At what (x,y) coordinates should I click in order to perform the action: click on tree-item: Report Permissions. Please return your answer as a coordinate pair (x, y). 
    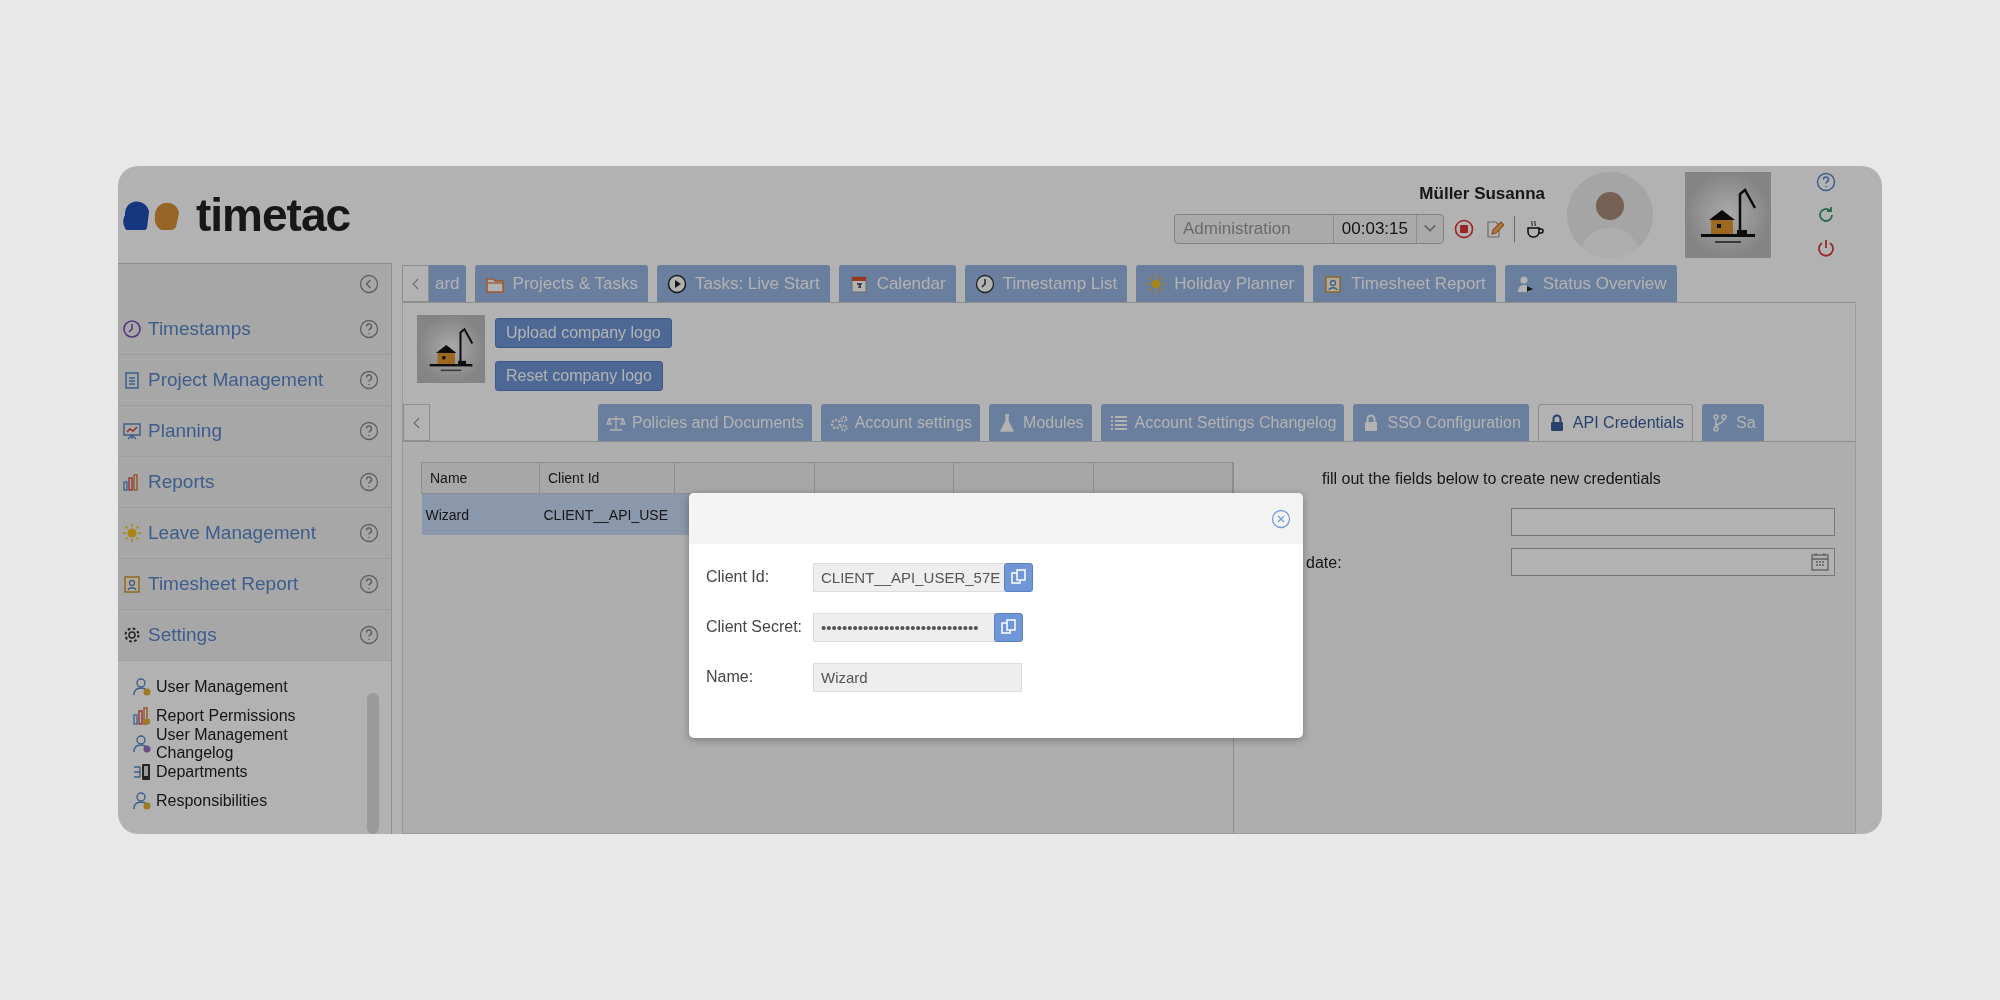
    Looking at the image, I should click on (226, 715).